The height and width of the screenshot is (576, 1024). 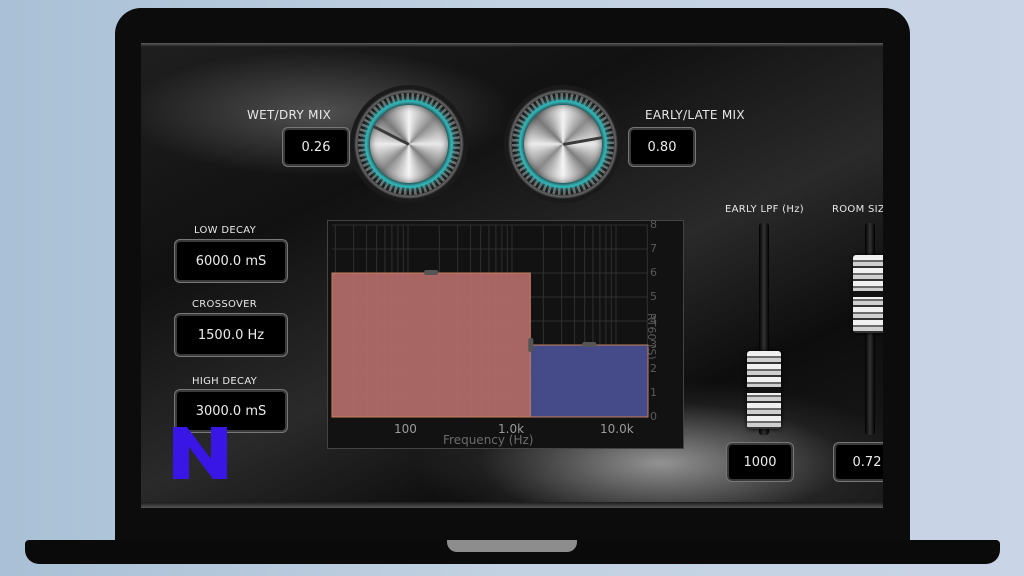 I want to click on wet-dry-label: WET/DRY MIX, so click(x=289, y=115).